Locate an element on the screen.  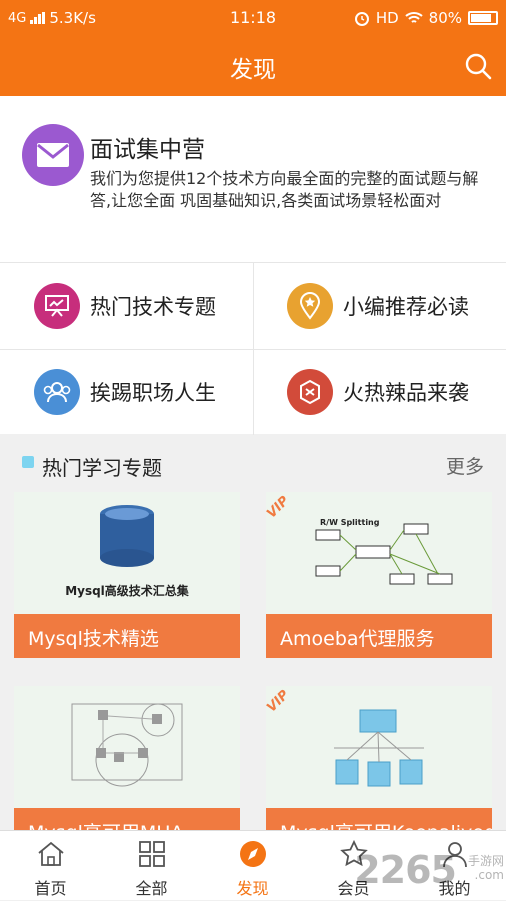
topic-card-keepalived: VIP Mysql高可用Keepalived is located at coordinates (379, 758).